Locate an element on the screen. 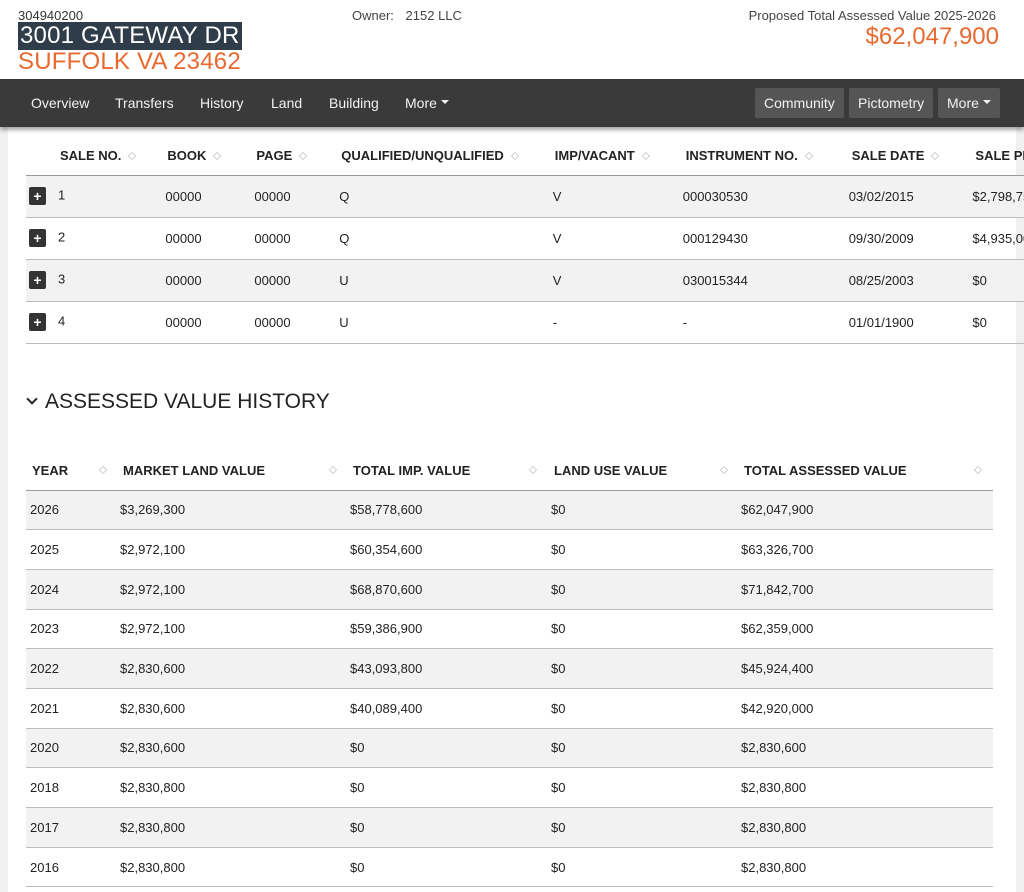 The width and height of the screenshot is (1024, 892). table-cell: 08/25/2003 is located at coordinates (875, 280).